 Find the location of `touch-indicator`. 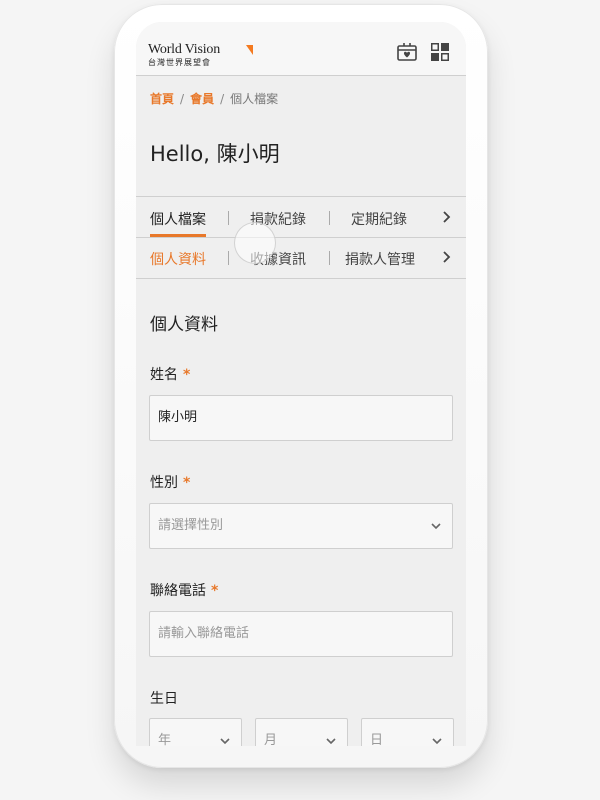

touch-indicator is located at coordinates (255, 243).